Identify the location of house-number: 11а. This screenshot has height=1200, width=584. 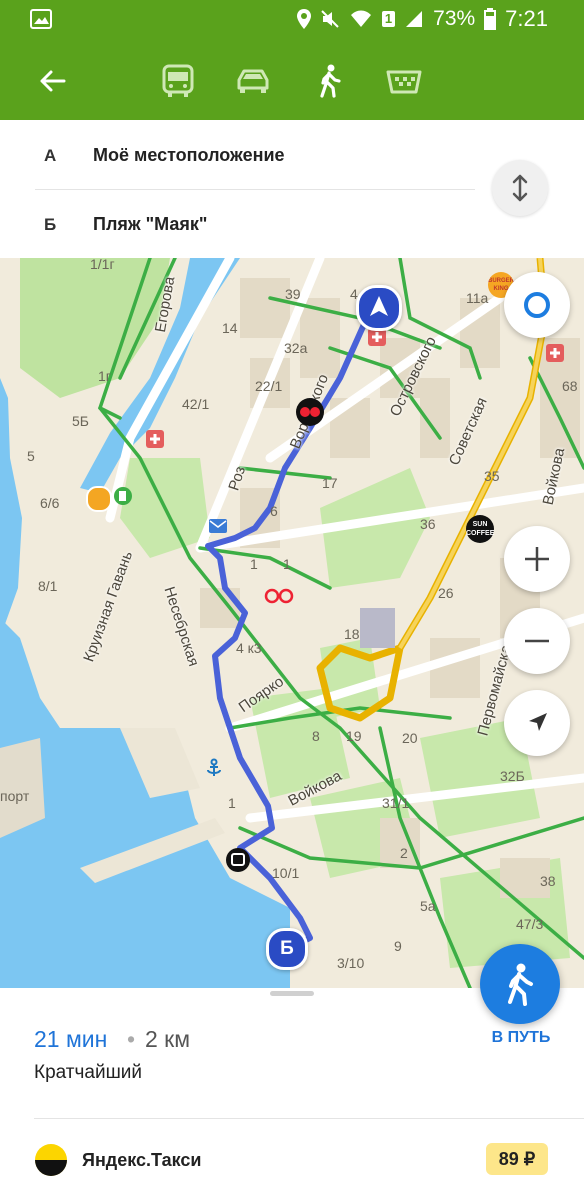
(477, 298).